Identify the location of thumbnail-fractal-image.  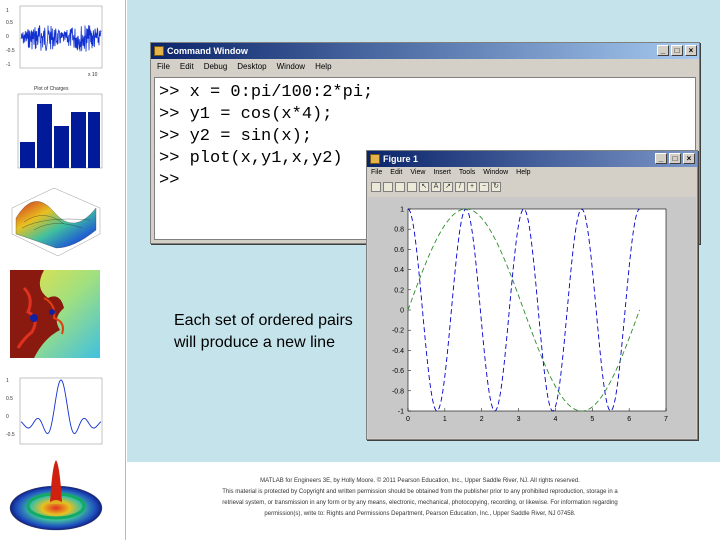
(55, 314).